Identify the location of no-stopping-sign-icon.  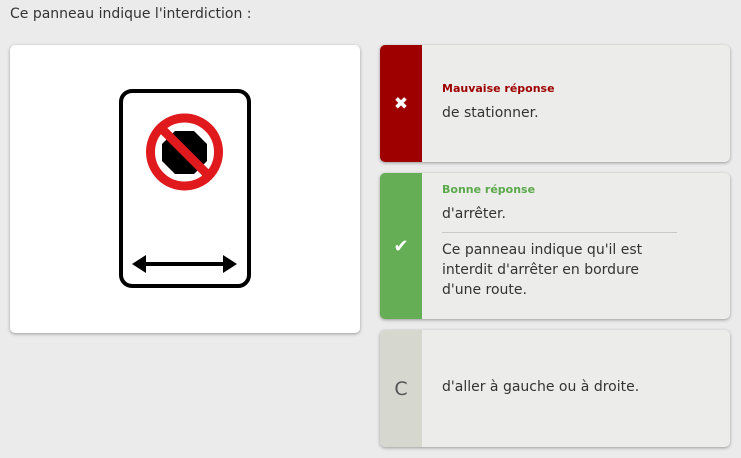
(185, 188).